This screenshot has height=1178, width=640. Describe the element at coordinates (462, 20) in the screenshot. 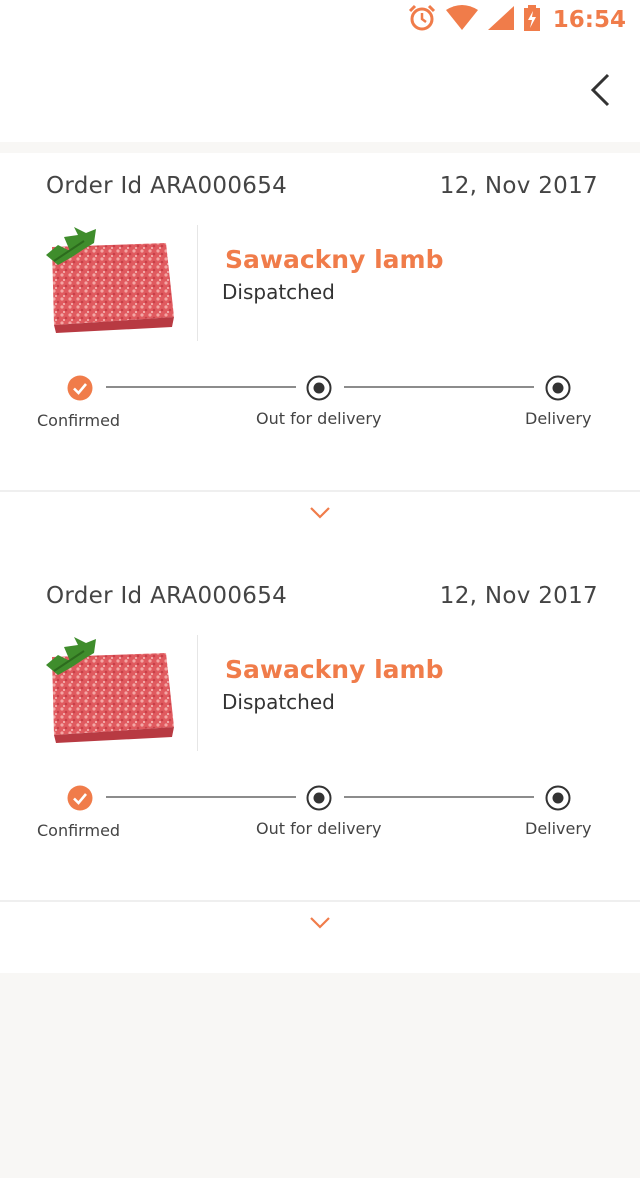

I see `wifi-icon` at that location.